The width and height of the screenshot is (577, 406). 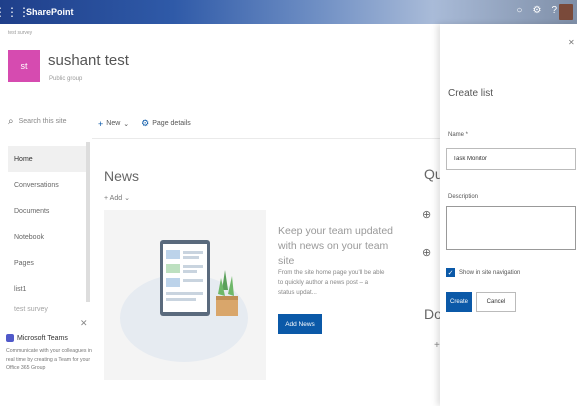 What do you see at coordinates (15, 12) in the screenshot?
I see `app-launcher-icon: ⋮⋮⋮` at bounding box center [15, 12].